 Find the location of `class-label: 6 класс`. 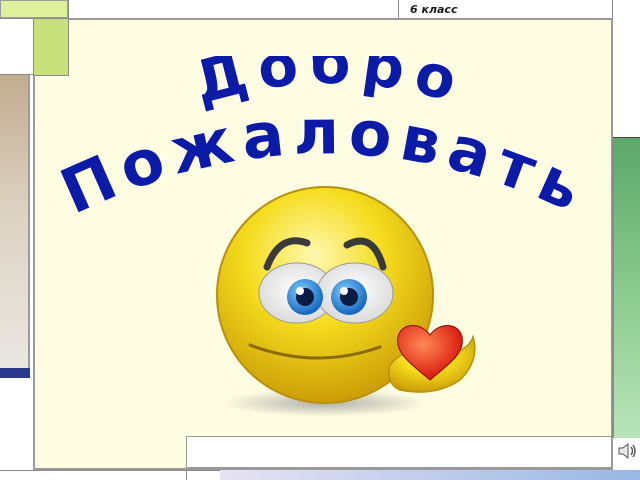

class-label: 6 класс is located at coordinates (434, 9).